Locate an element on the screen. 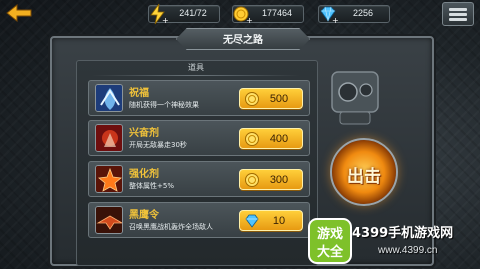 The height and width of the screenshot is (269, 480). watermark-logo: 游戏 大全 is located at coordinates (330, 241).